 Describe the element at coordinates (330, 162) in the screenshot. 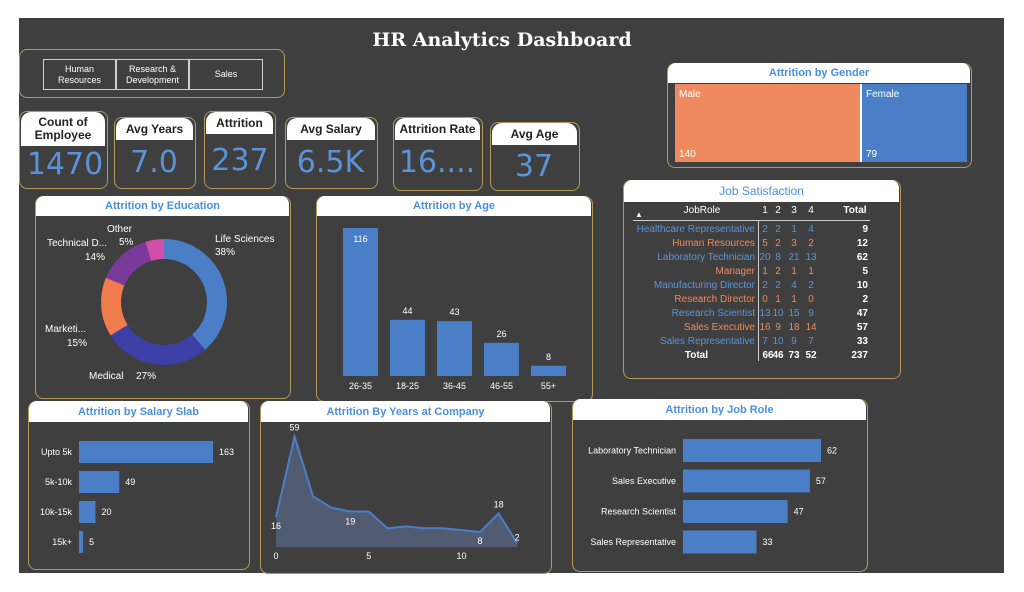

I see `kpi-value: 6.5K` at that location.